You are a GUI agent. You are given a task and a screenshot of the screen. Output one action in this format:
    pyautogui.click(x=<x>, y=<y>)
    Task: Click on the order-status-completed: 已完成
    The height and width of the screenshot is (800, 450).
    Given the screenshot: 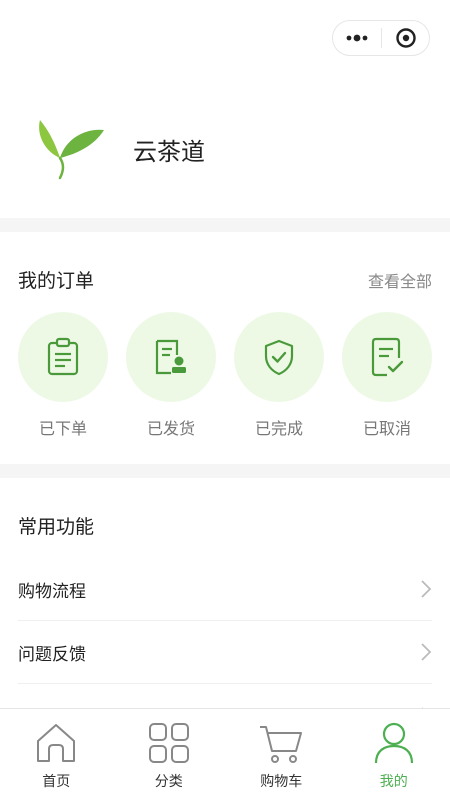 What is the action you would take?
    pyautogui.click(x=279, y=375)
    